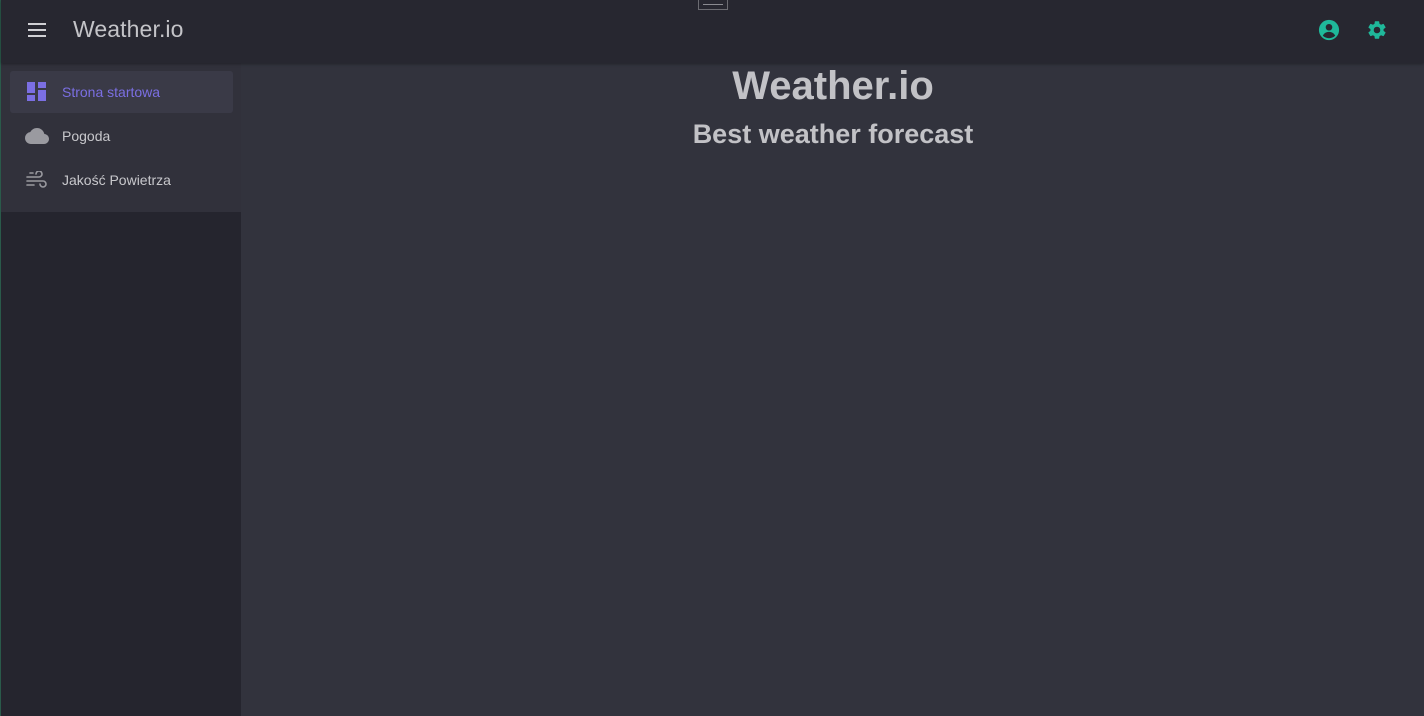  What do you see at coordinates (111, 92) in the screenshot?
I see `sidebar-item-label: Strona startowa` at bounding box center [111, 92].